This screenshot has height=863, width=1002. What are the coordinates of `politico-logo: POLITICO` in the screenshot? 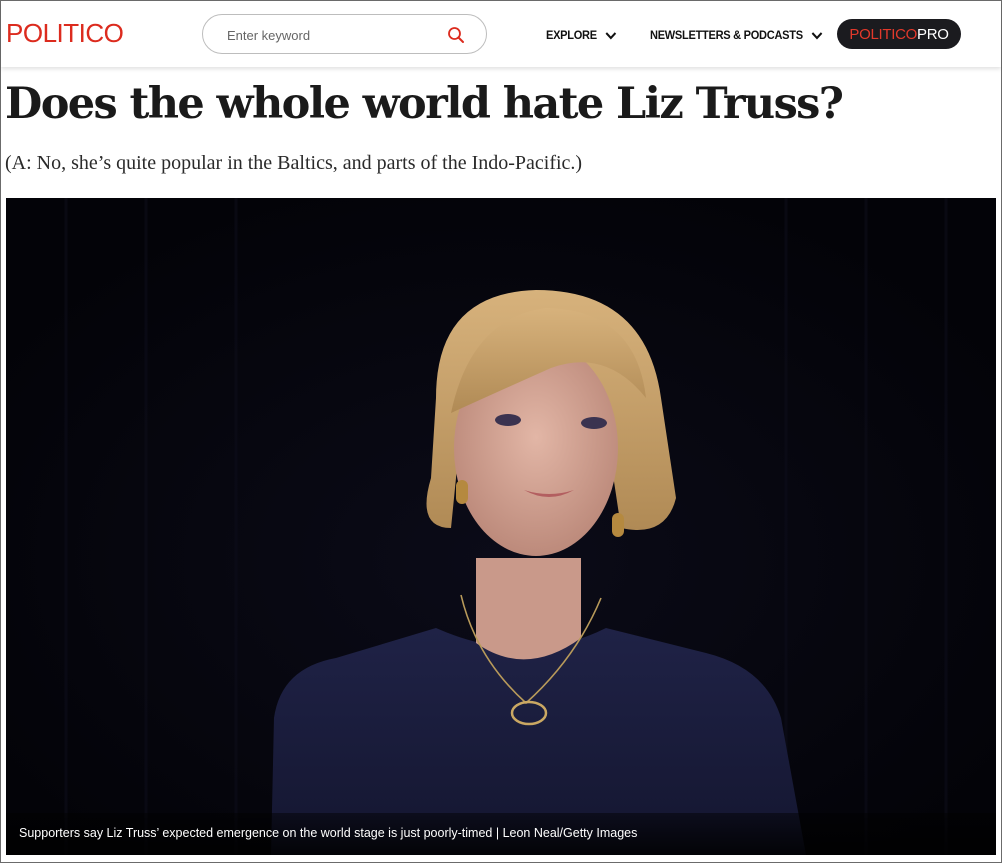 It's located at (65, 33).